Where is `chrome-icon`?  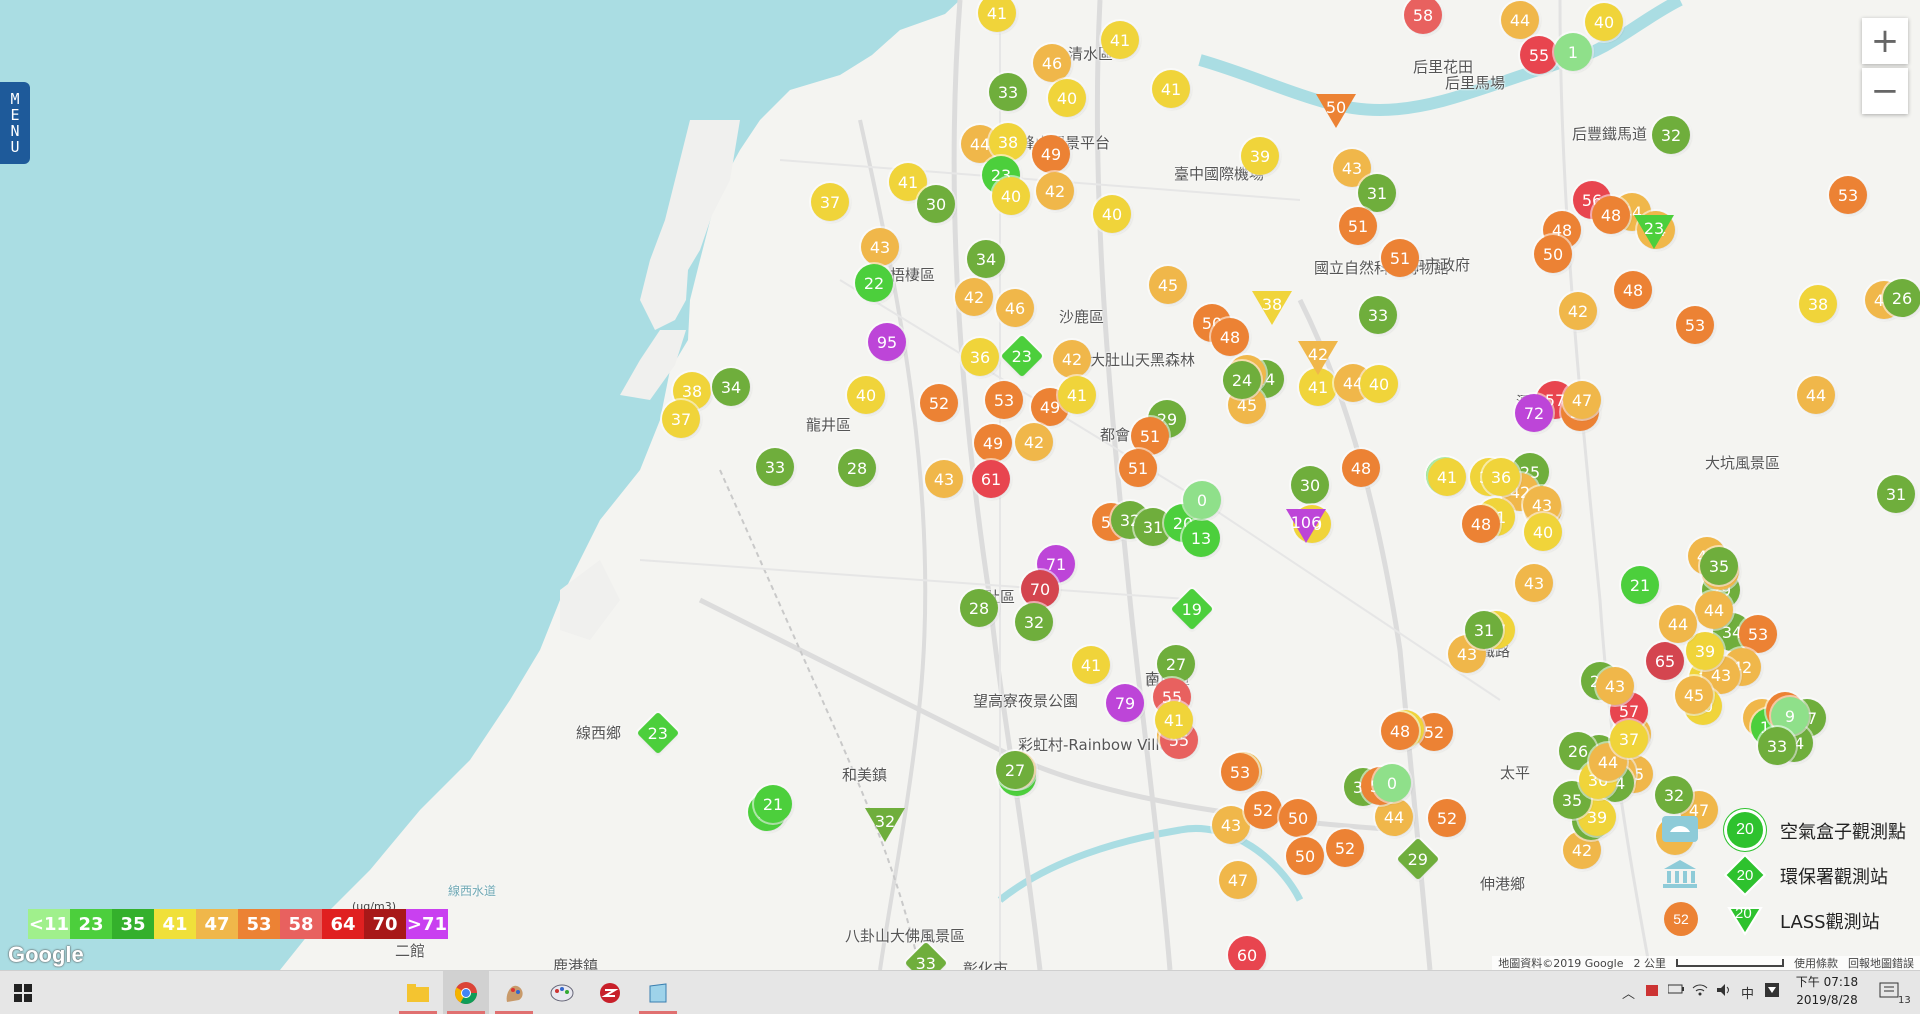
chrome-icon is located at coordinates (466, 992).